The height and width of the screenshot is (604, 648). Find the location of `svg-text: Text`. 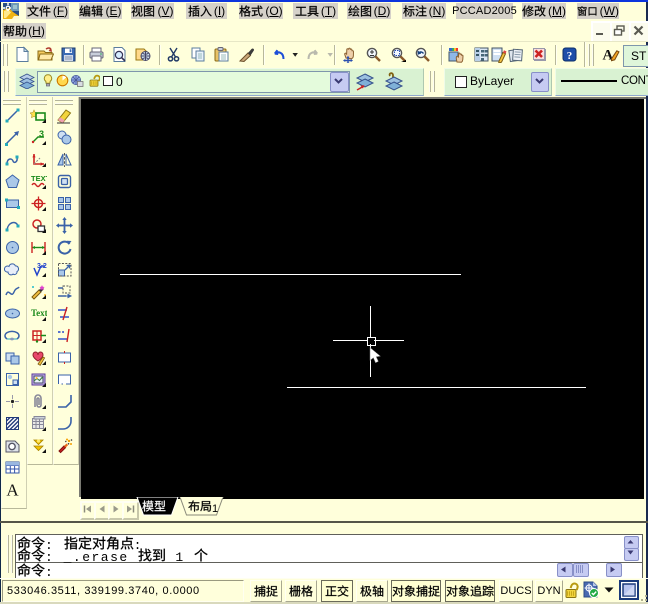

svg-text: Text is located at coordinates (39, 313).